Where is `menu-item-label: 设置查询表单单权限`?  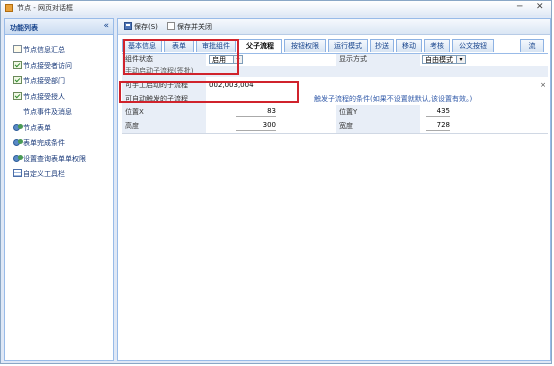
menu-item-label: 设置查询表单单权限 is located at coordinates (54, 158).